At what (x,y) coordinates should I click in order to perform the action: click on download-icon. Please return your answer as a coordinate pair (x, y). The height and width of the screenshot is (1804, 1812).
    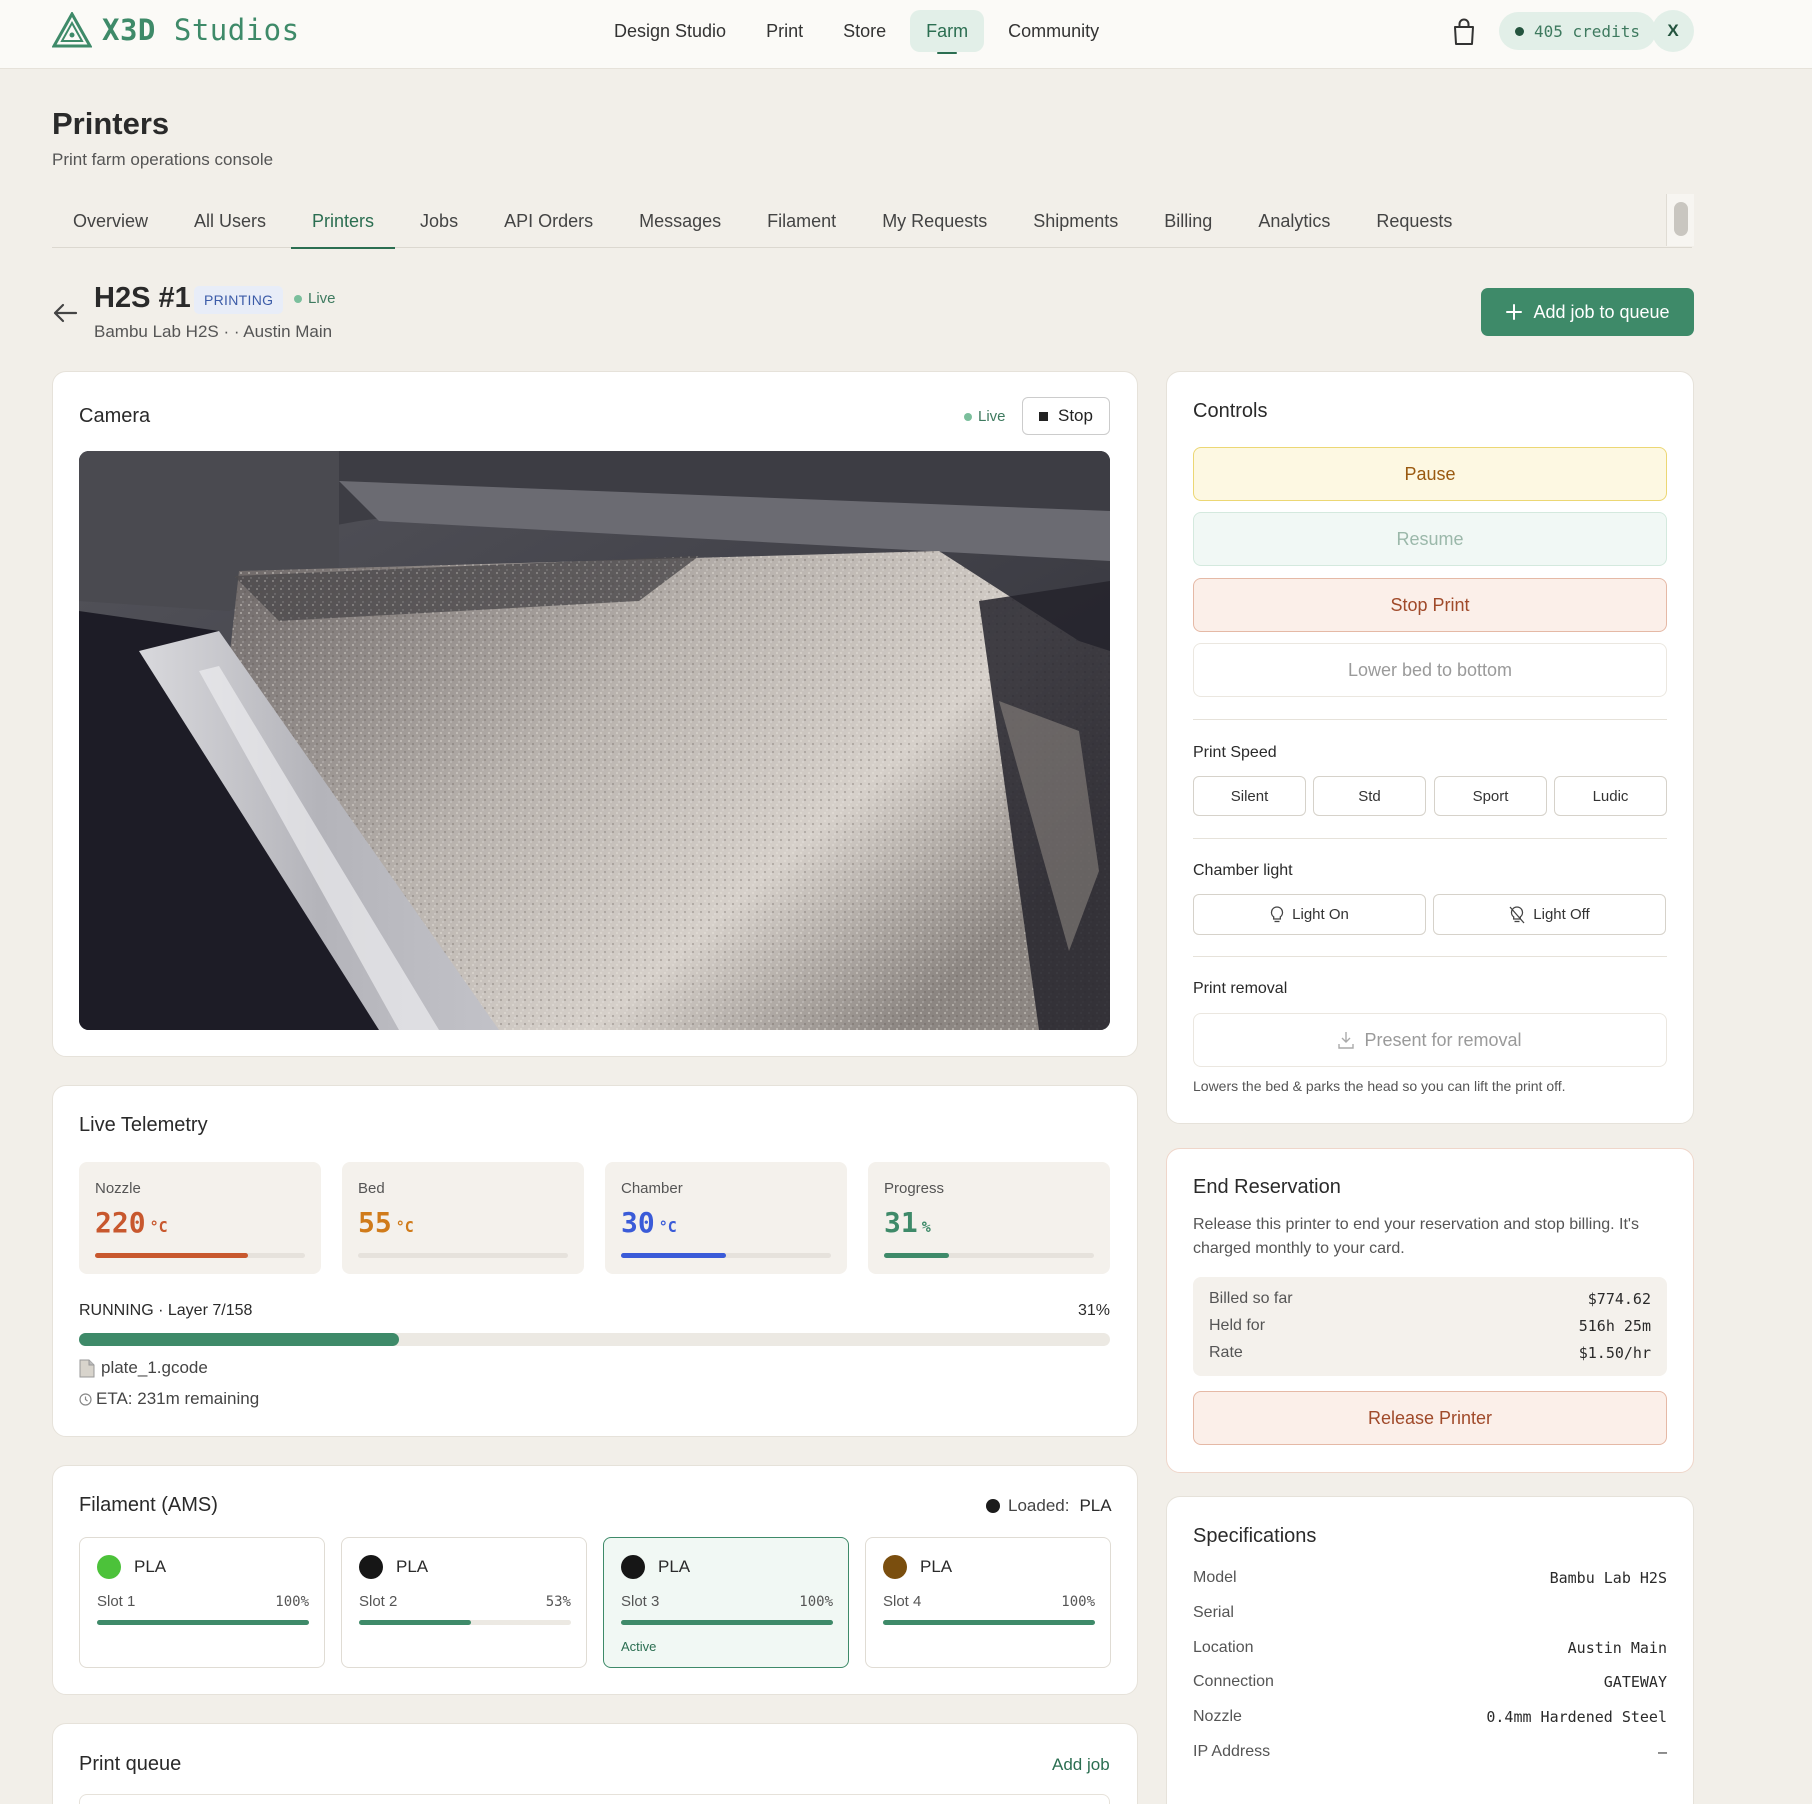
    Looking at the image, I should click on (1346, 1040).